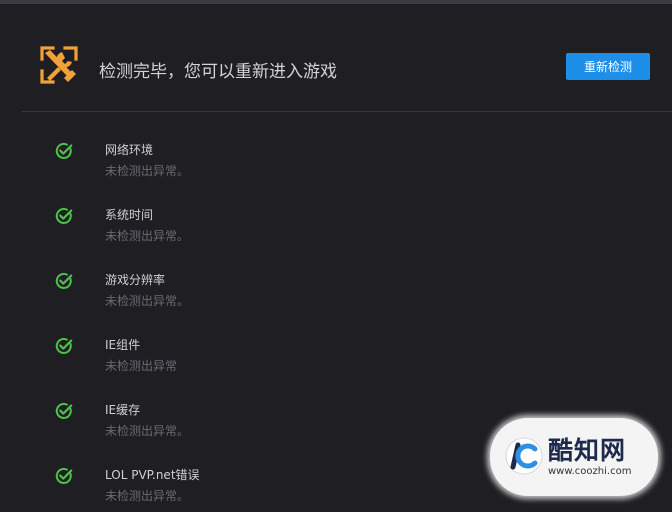 This screenshot has height=512, width=672. Describe the element at coordinates (135, 280) in the screenshot. I see `check-item-name: 游戏分辨率` at that location.